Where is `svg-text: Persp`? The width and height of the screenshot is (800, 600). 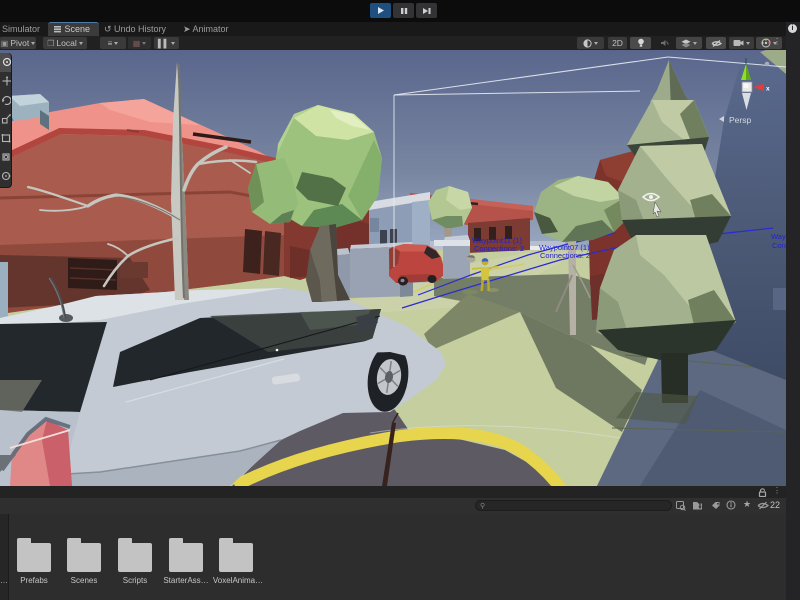 svg-text: Persp is located at coordinates (740, 120).